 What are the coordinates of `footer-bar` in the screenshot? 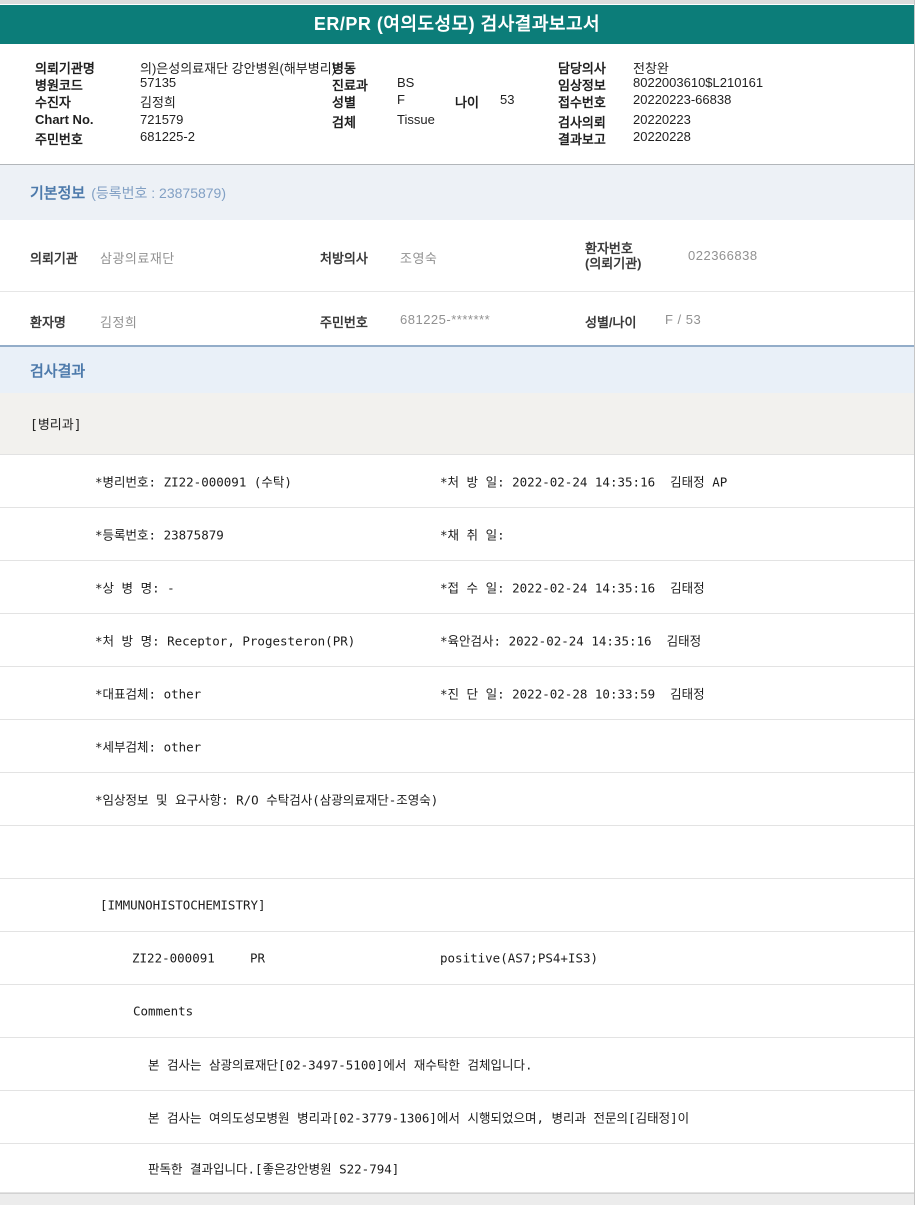 It's located at (457, 1199).